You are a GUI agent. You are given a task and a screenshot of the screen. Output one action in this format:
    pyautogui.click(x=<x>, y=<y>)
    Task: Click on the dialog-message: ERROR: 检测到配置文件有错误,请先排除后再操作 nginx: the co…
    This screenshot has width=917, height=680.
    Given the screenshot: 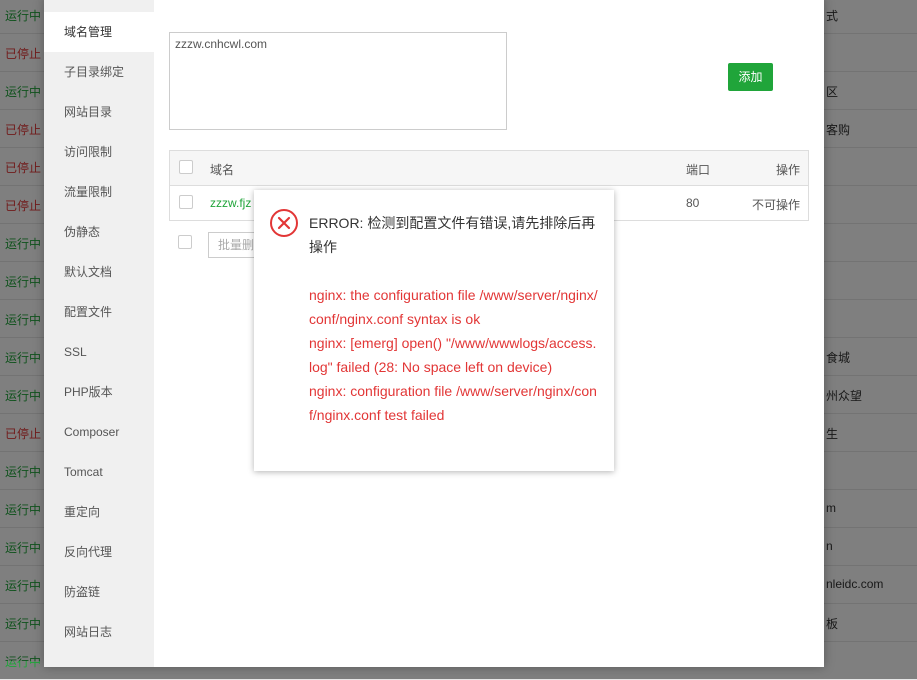 What is the action you would take?
    pyautogui.click(x=454, y=319)
    